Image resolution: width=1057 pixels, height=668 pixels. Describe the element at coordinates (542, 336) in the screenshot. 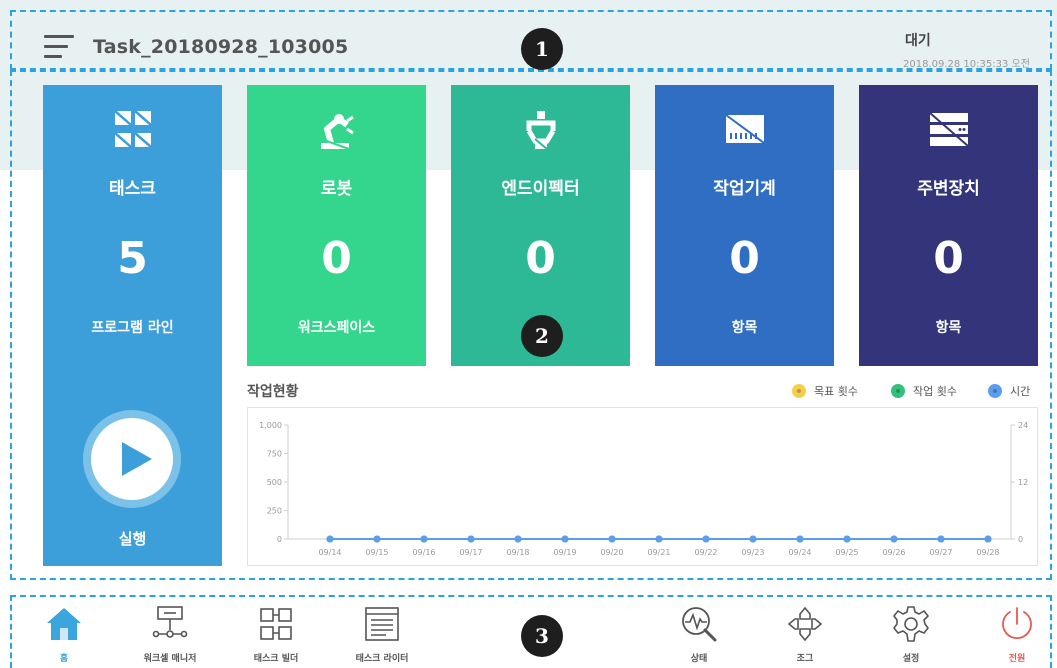

I see `marker-2: 2` at that location.